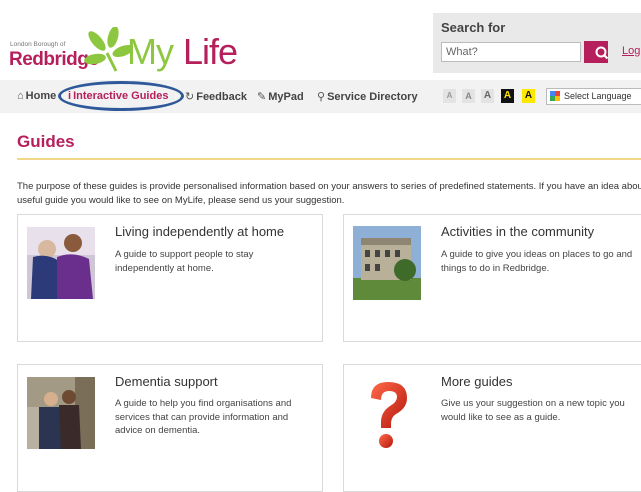  What do you see at coordinates (477, 381) in the screenshot?
I see `guide-card-title: More guides` at bounding box center [477, 381].